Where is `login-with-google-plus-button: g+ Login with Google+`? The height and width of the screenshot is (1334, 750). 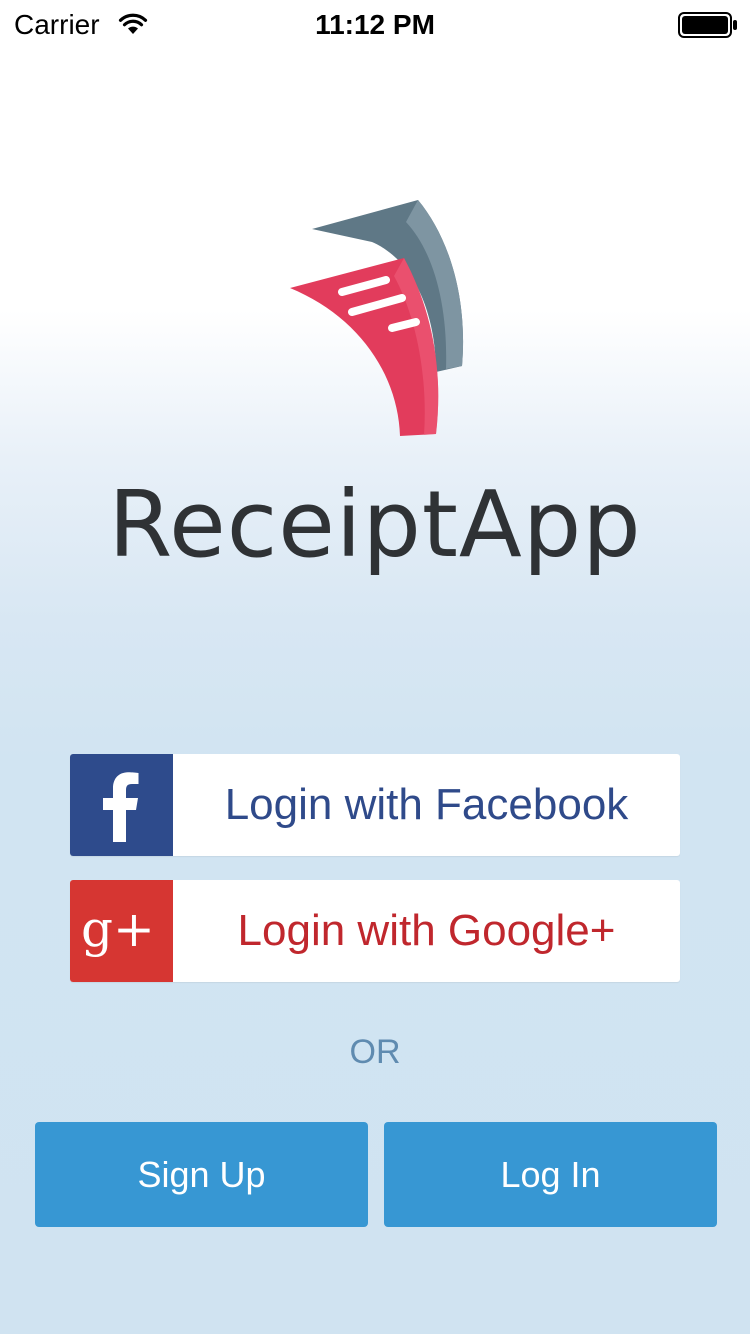
login-with-google-plus-button: g+ Login with Google+ is located at coordinates (375, 931).